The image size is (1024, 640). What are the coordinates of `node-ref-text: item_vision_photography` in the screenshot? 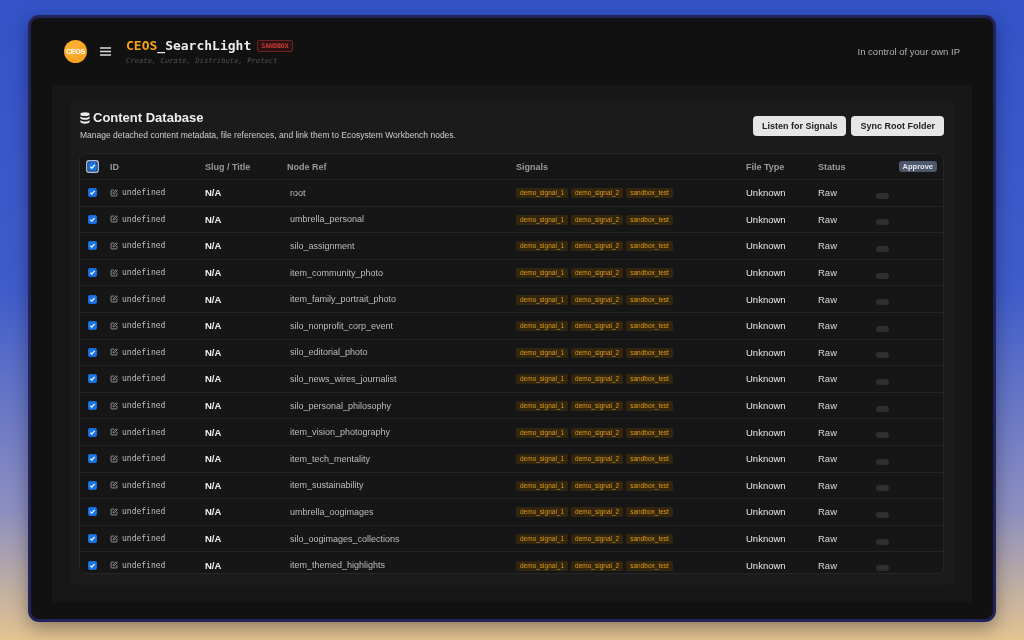 It's located at (340, 432).